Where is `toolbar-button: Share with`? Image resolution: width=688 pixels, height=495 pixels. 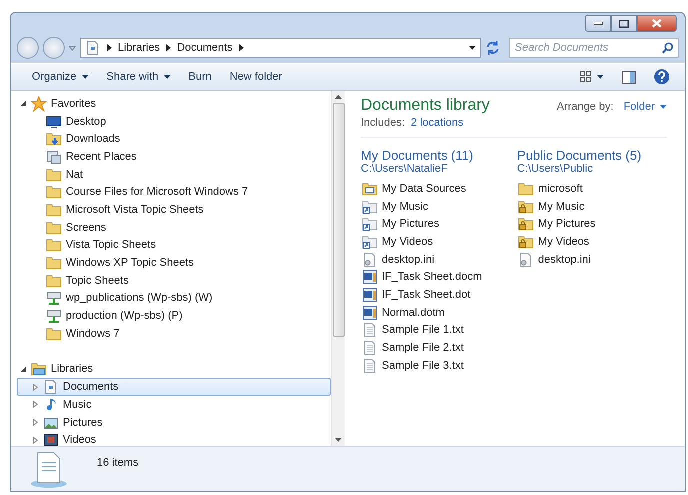 toolbar-button: Share with is located at coordinates (139, 77).